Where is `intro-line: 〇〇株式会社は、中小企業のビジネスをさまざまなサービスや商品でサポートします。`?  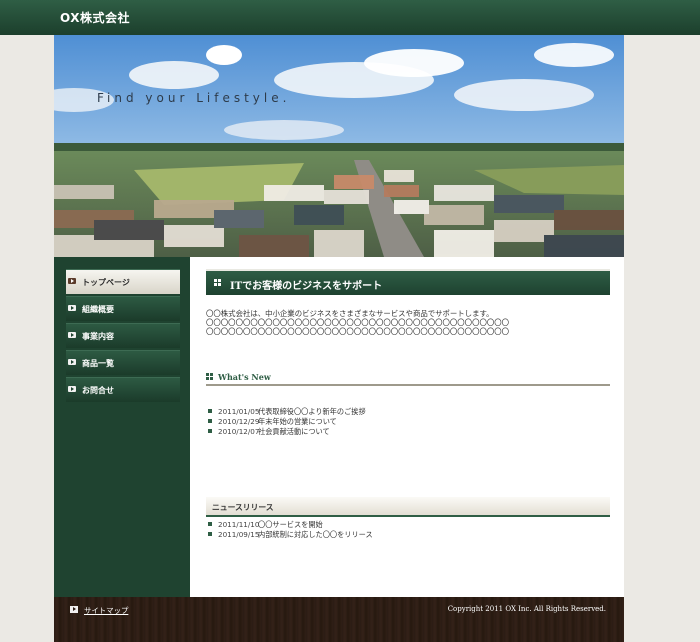
intro-line: 〇〇株式会社は、中小企業のビジネスをさまざまなサービスや商品でサポートします。 is located at coordinates (350, 313).